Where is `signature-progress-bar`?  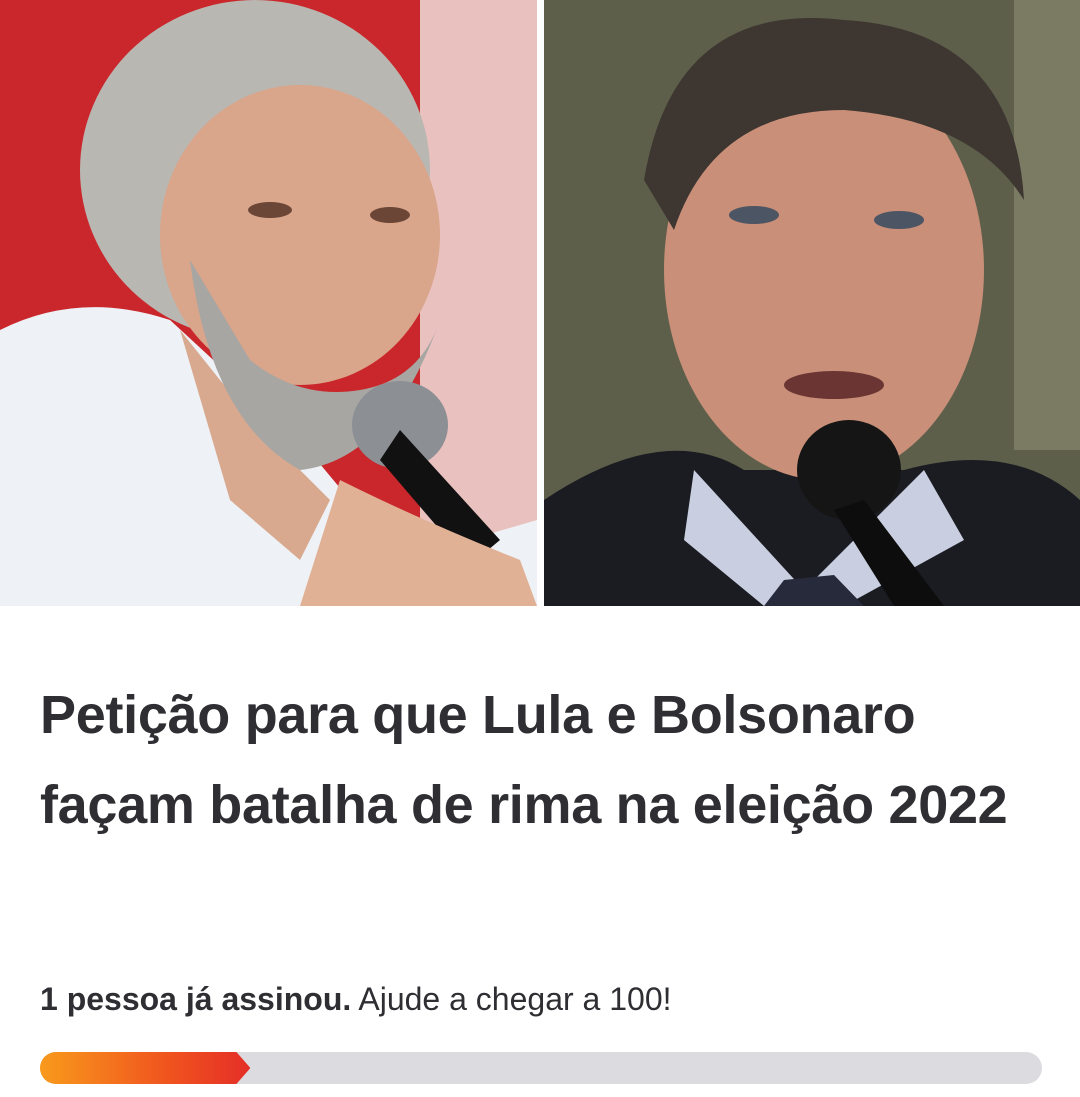
signature-progress-bar is located at coordinates (541, 1068).